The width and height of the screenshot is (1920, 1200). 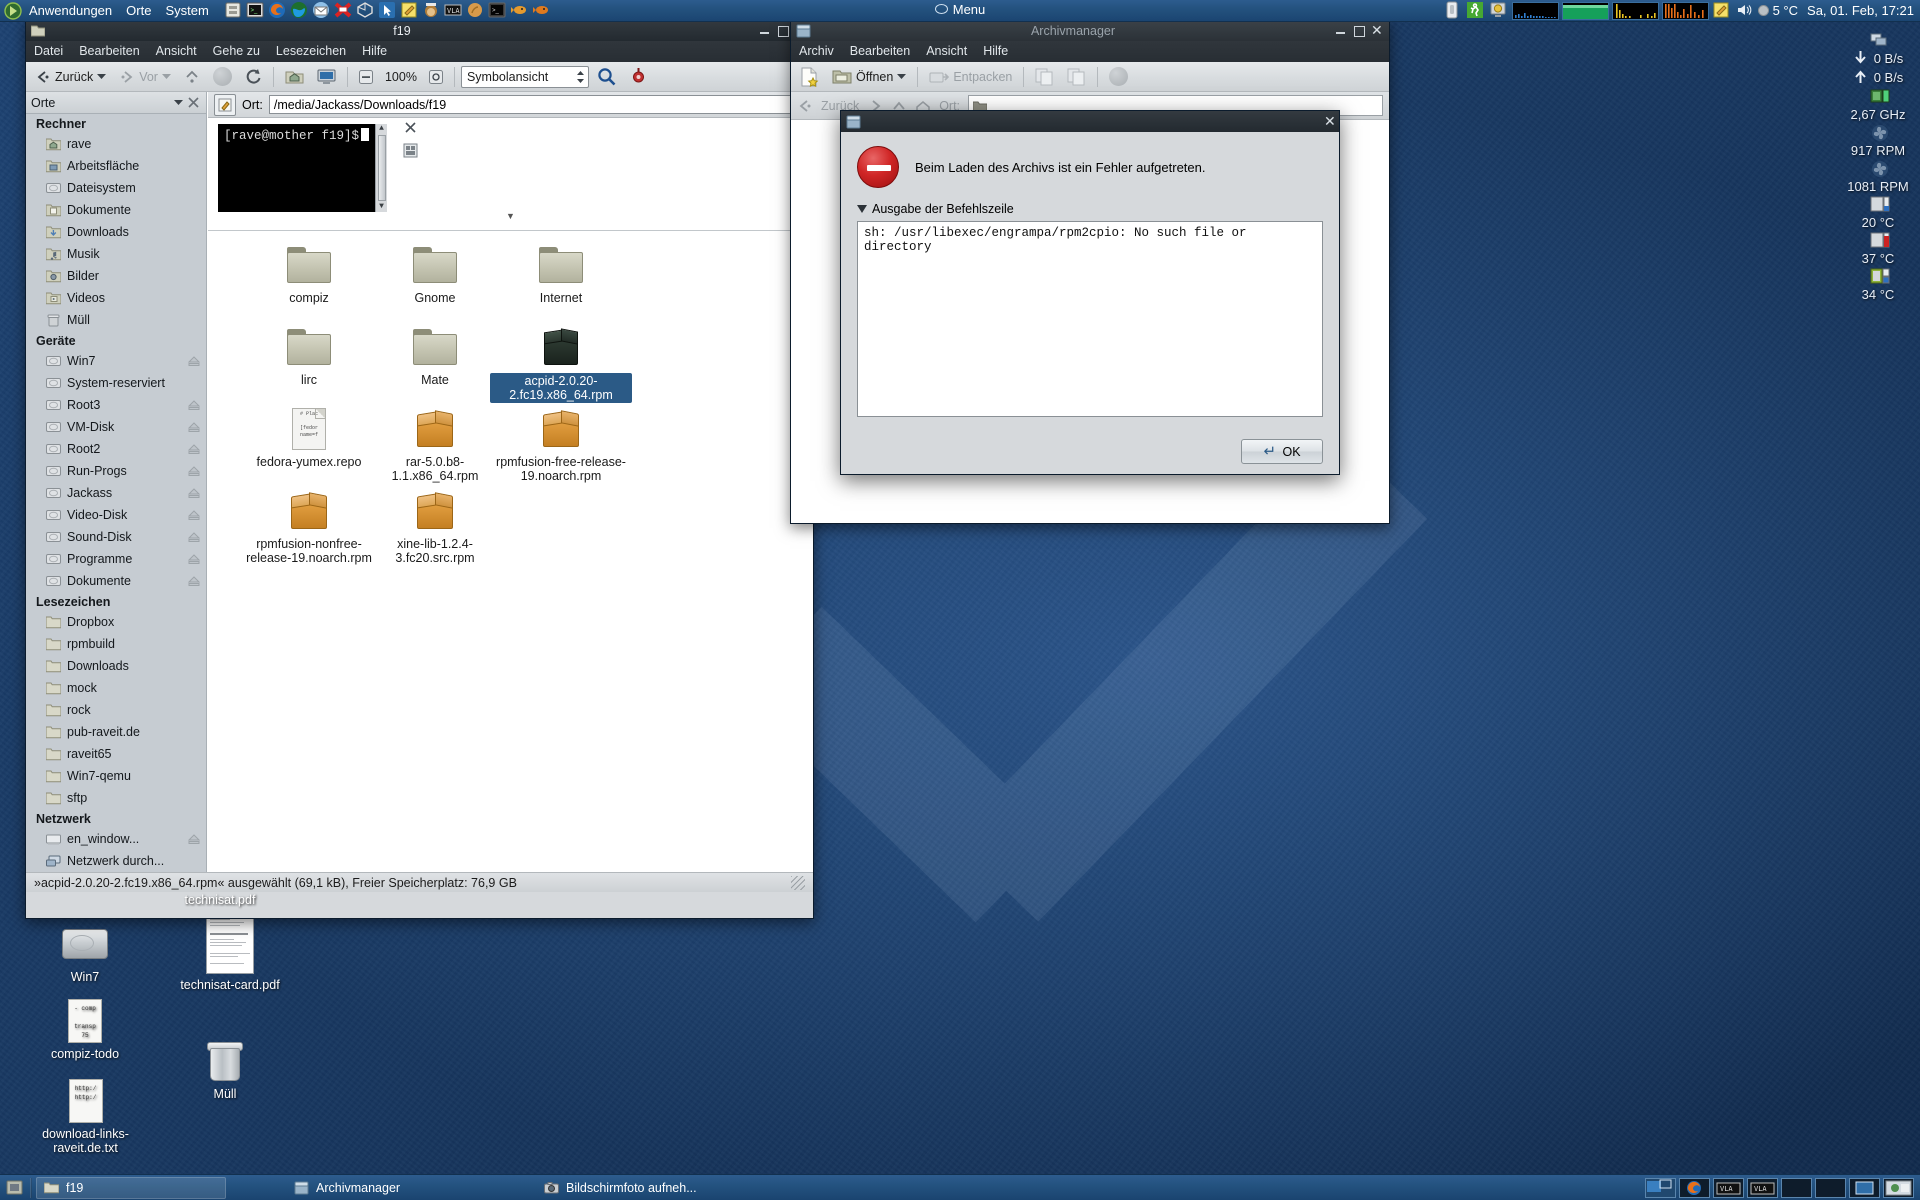 What do you see at coordinates (638, 76) in the screenshot?
I see `target-button` at bounding box center [638, 76].